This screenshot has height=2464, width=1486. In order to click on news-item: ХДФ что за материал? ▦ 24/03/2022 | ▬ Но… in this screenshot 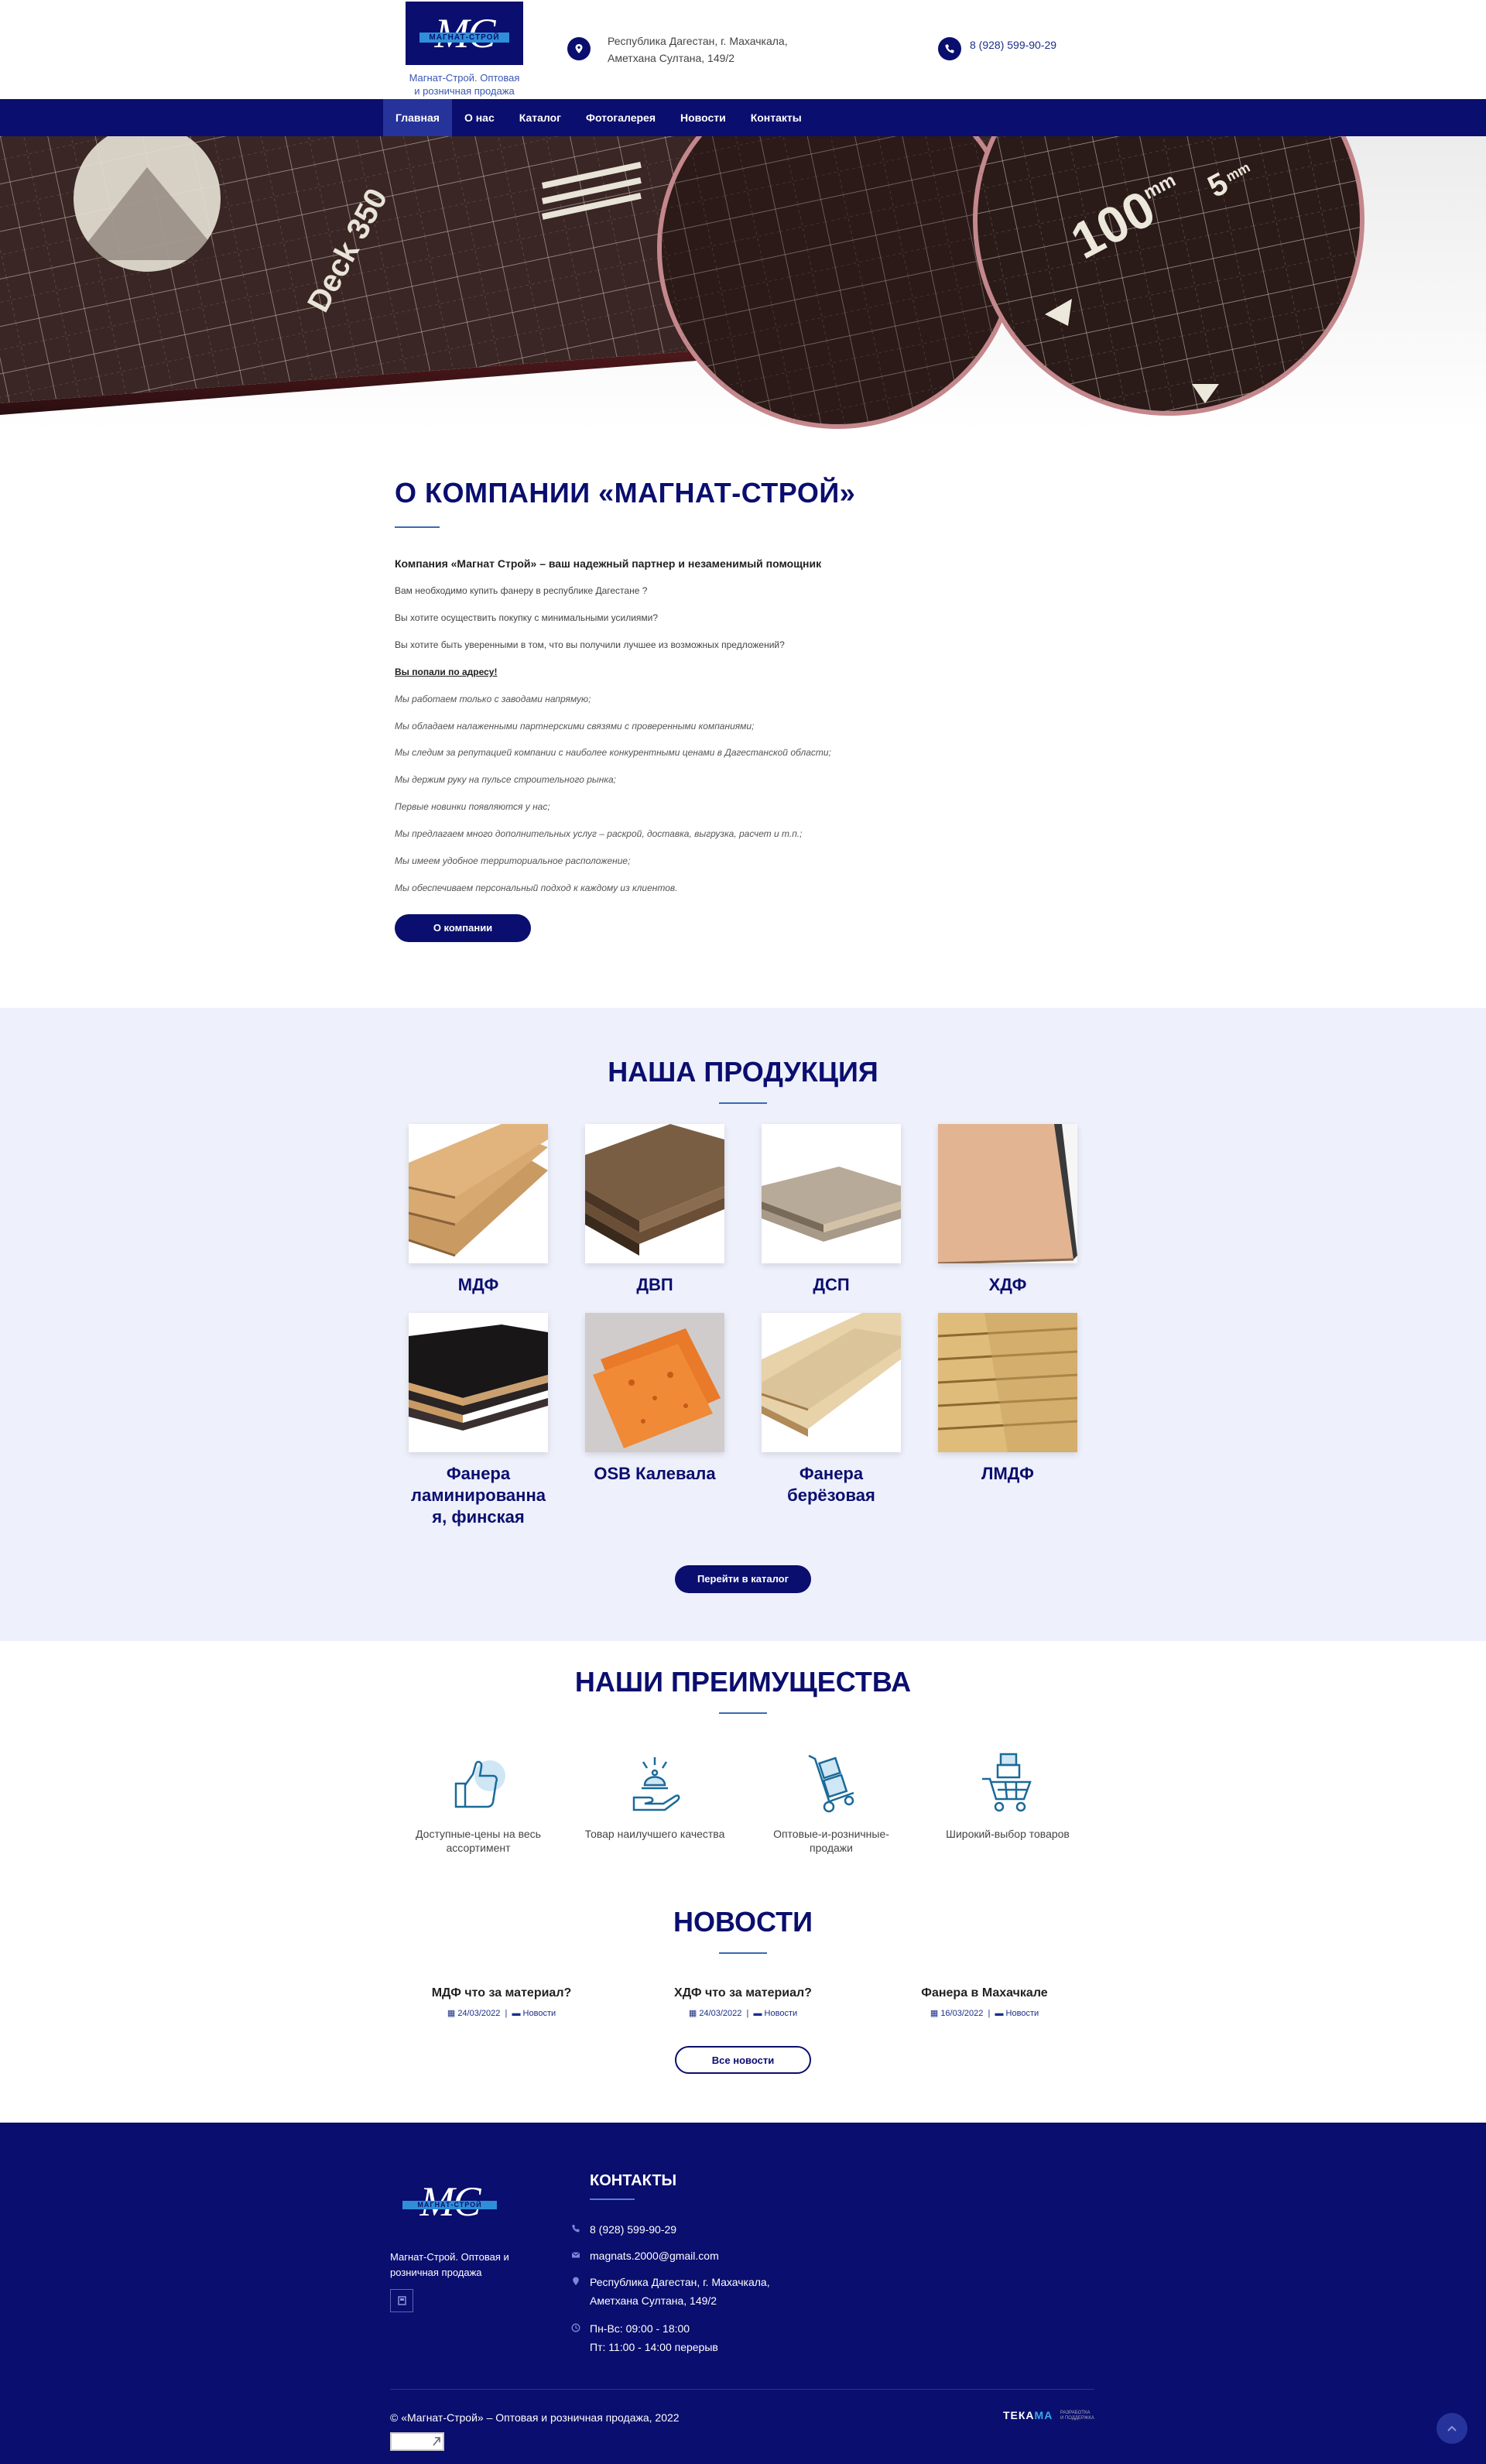, I will do `click(743, 2002)`.